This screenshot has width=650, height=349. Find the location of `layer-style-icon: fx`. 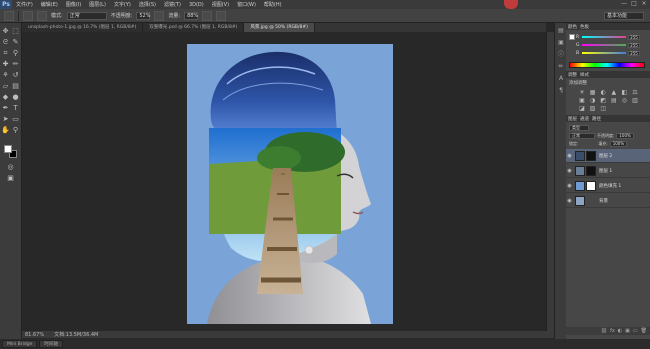

layer-style-icon: fx is located at coordinates (612, 331).